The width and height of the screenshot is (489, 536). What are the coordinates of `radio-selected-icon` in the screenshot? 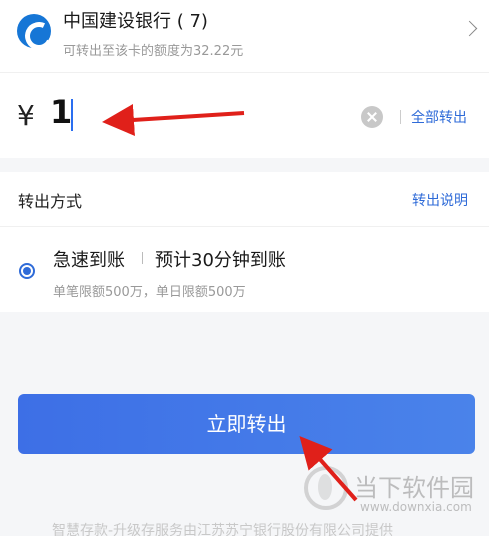 It's located at (27, 271).